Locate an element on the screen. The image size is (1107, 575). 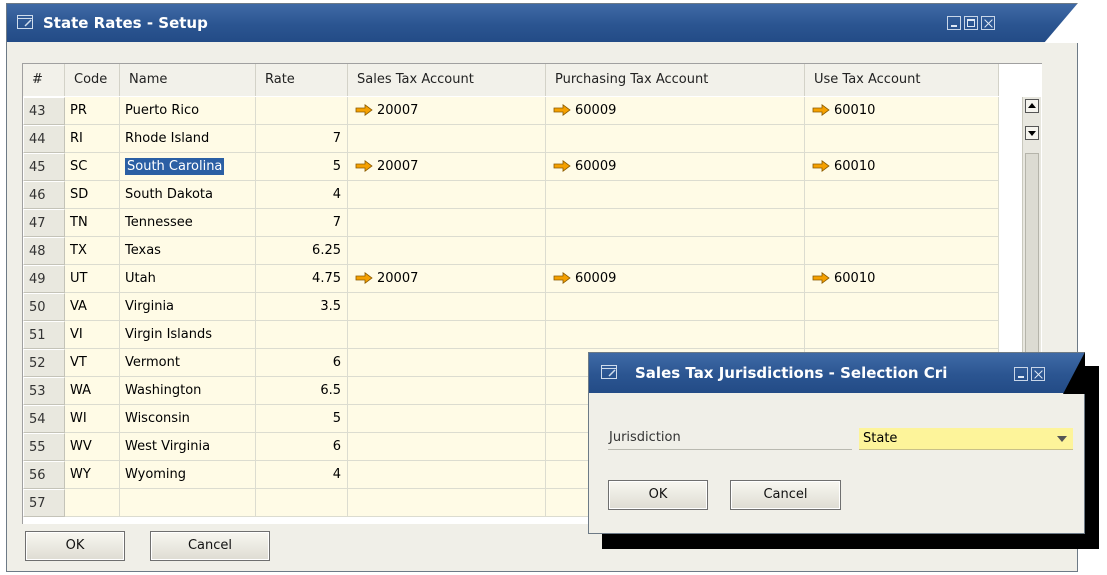
name-cell: Utah is located at coordinates (188, 279).